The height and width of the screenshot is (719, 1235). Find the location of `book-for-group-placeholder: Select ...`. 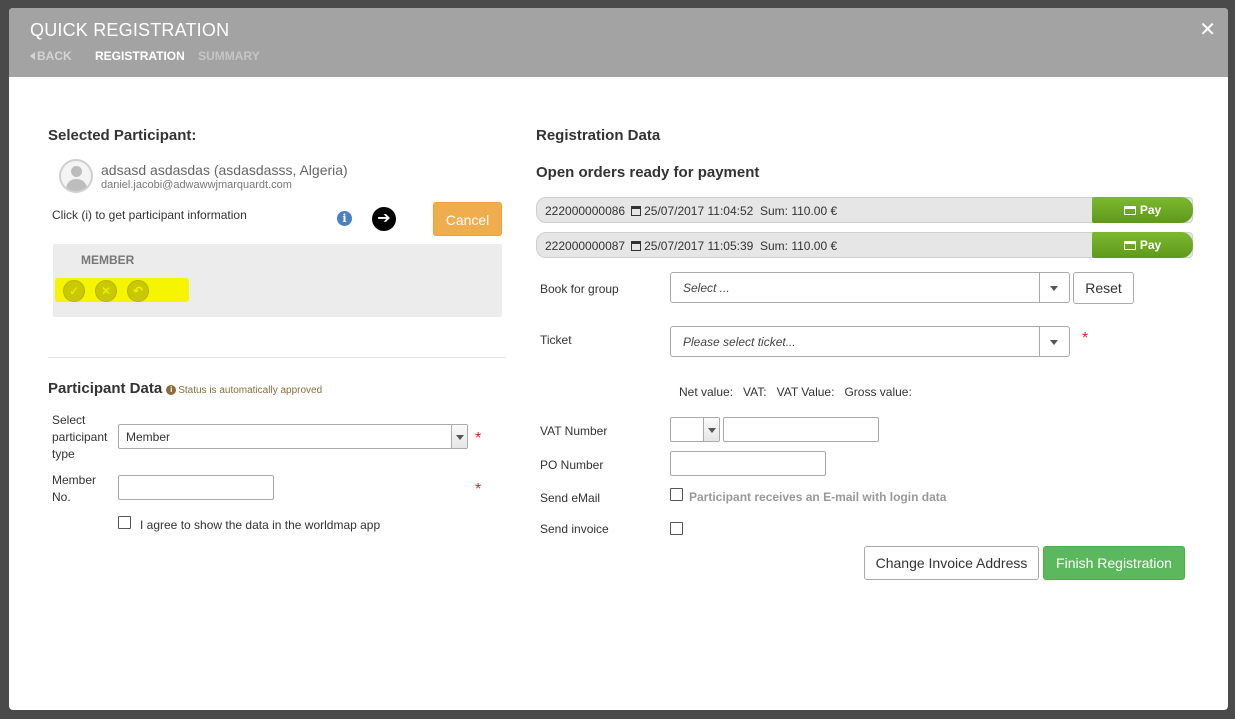

book-for-group-placeholder: Select ... is located at coordinates (706, 287).